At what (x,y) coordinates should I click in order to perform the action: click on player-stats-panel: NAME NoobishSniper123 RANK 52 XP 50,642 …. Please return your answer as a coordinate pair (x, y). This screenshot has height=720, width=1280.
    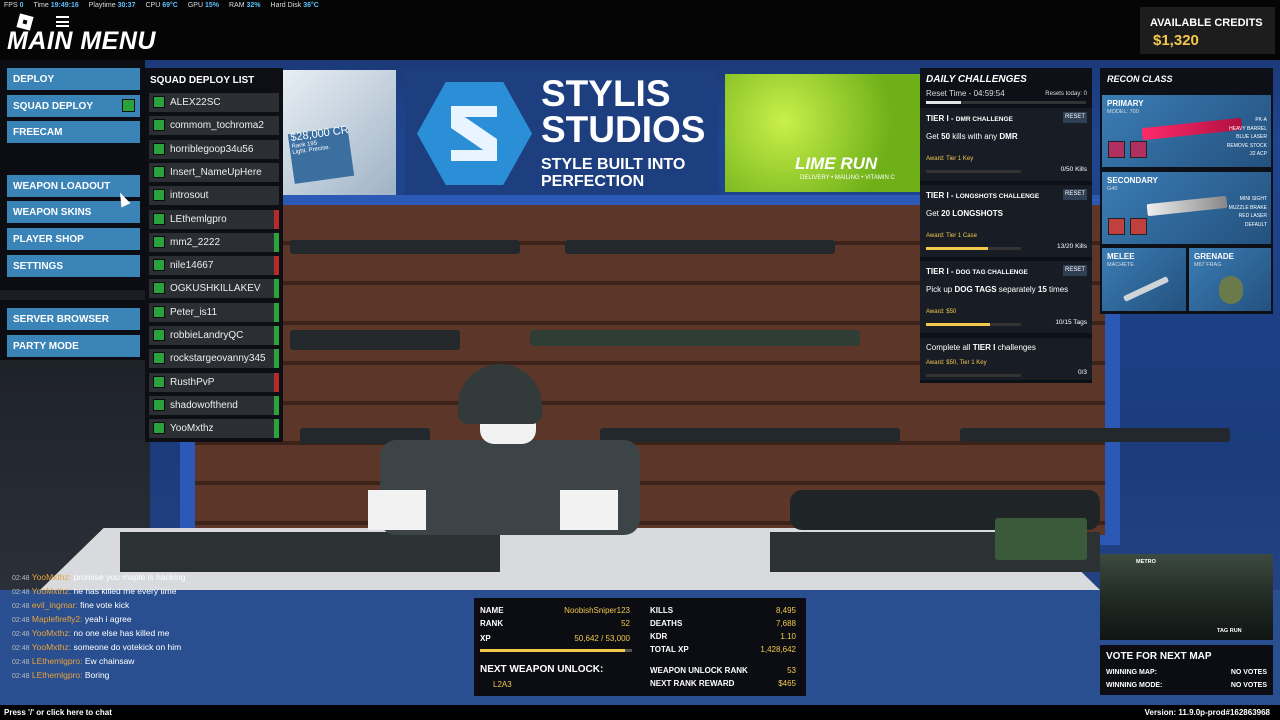
    Looking at the image, I should click on (640, 647).